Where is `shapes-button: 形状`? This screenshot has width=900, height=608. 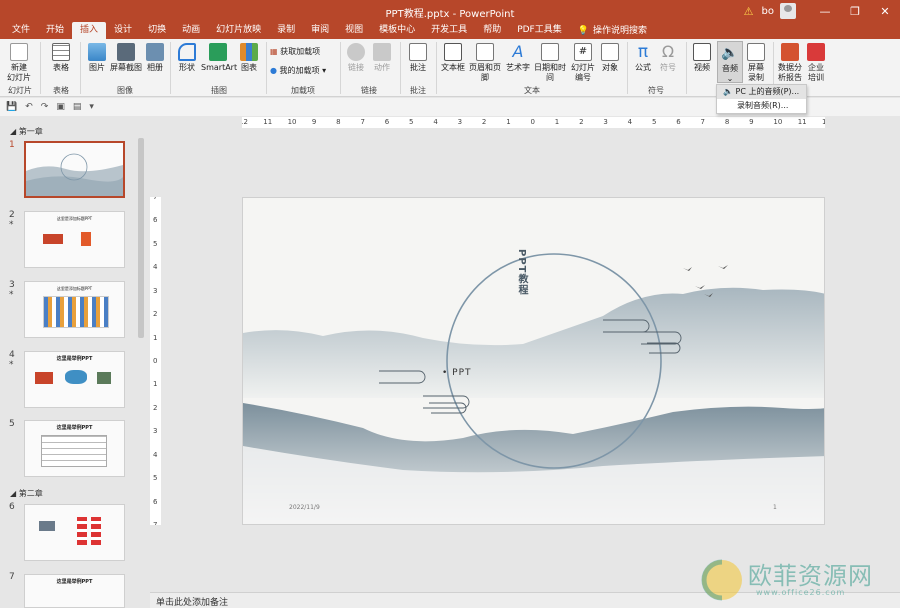 shapes-button: 形状 is located at coordinates (187, 58).